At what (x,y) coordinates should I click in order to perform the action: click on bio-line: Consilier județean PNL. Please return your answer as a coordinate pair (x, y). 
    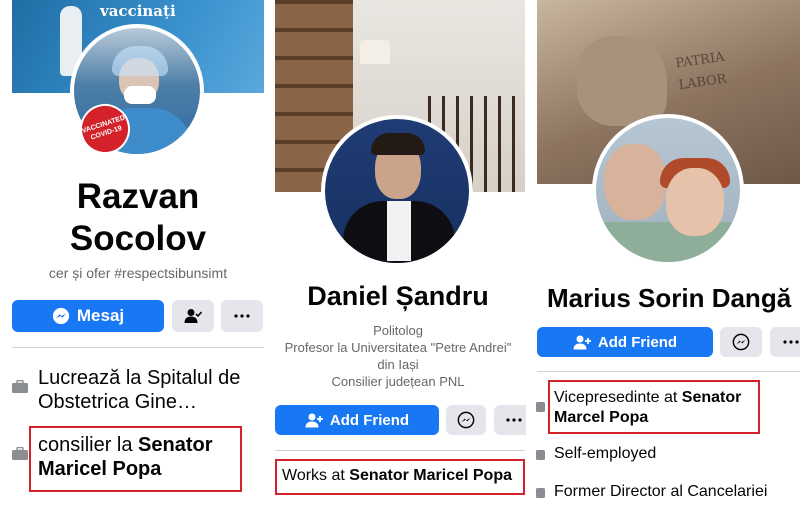
    Looking at the image, I should click on (398, 381).